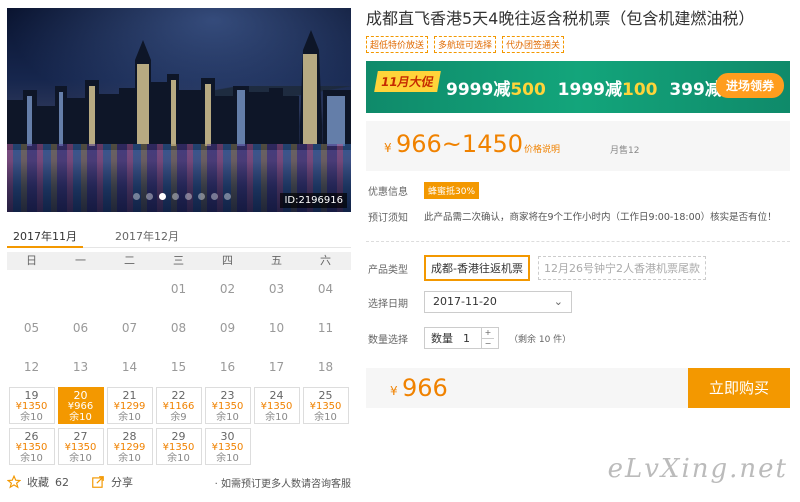 The height and width of the screenshot is (502, 800). I want to click on calendar-priced-day: 19 ¥1350 余10, so click(31, 405).